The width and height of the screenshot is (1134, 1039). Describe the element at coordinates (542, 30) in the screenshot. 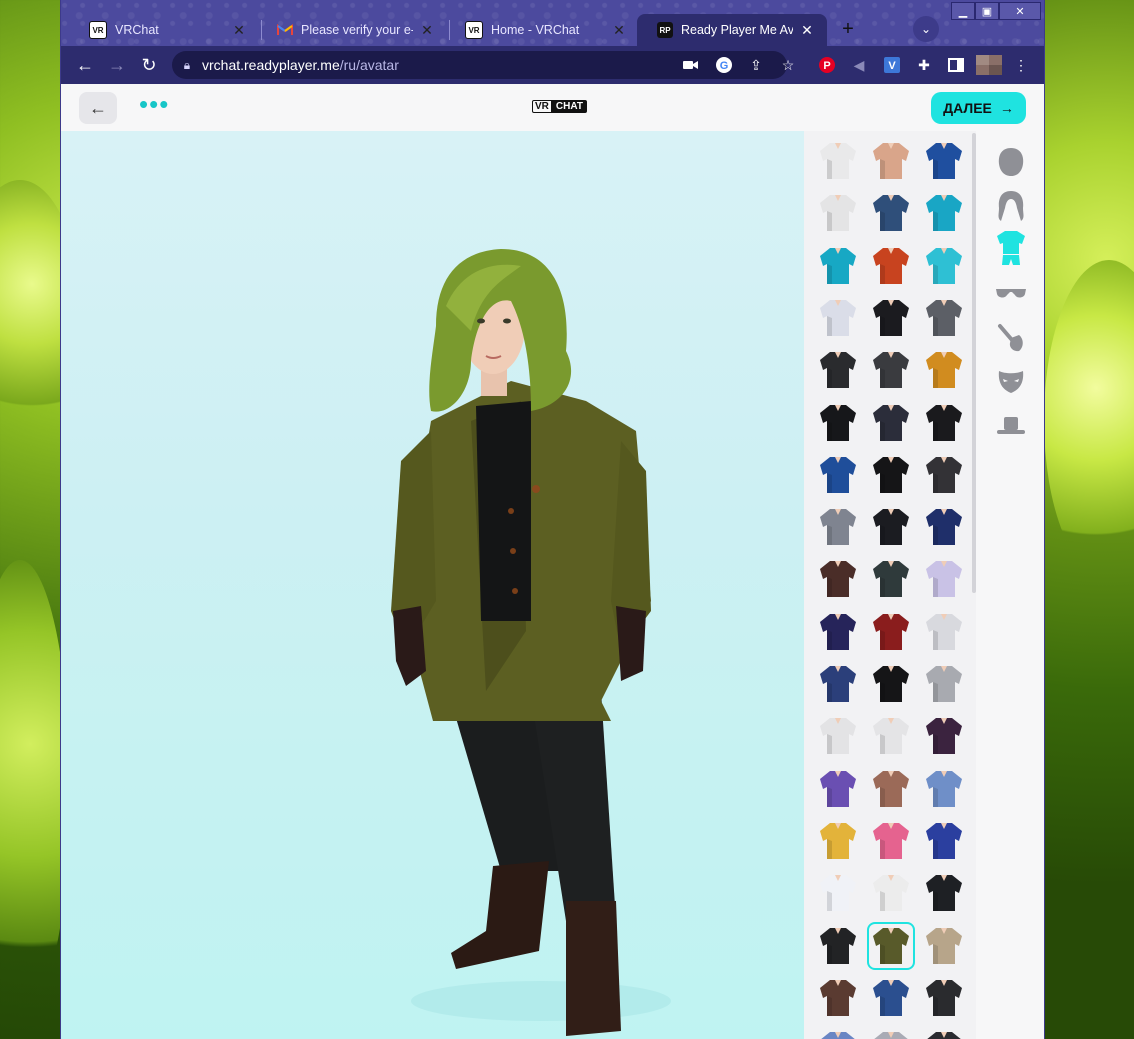

I see `tab-home-vrchat: VR Home - VRChat ✕` at that location.